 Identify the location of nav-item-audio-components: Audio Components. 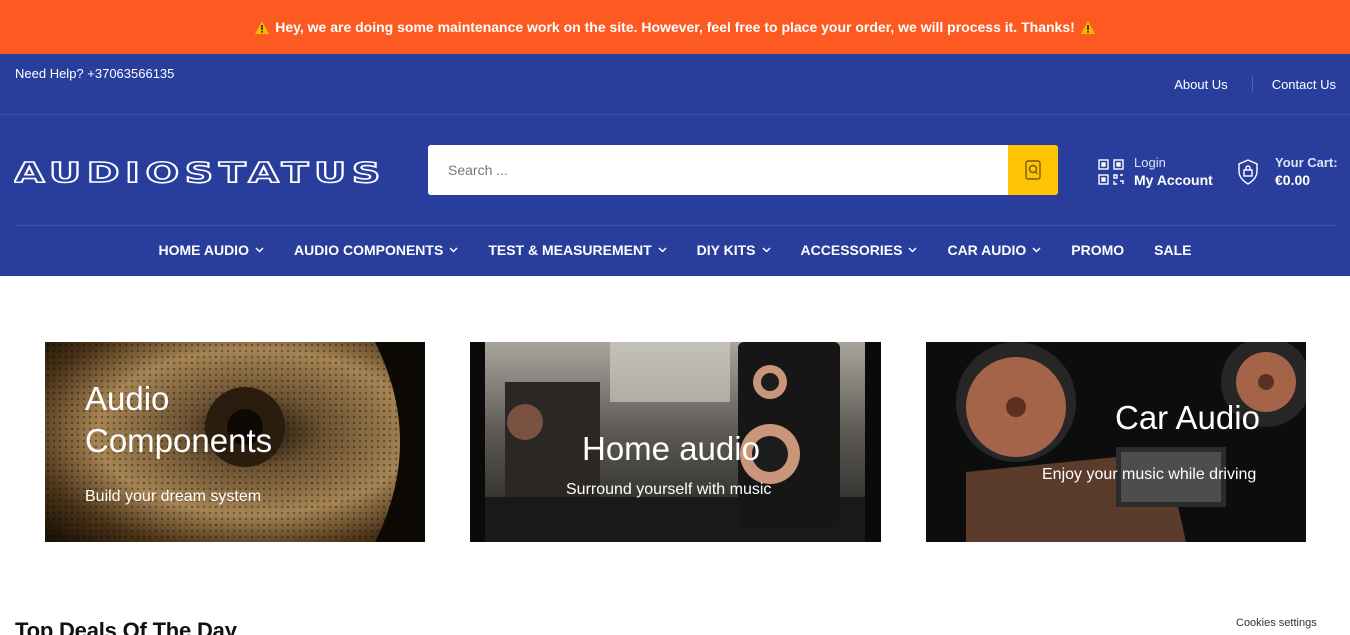
(376, 250).